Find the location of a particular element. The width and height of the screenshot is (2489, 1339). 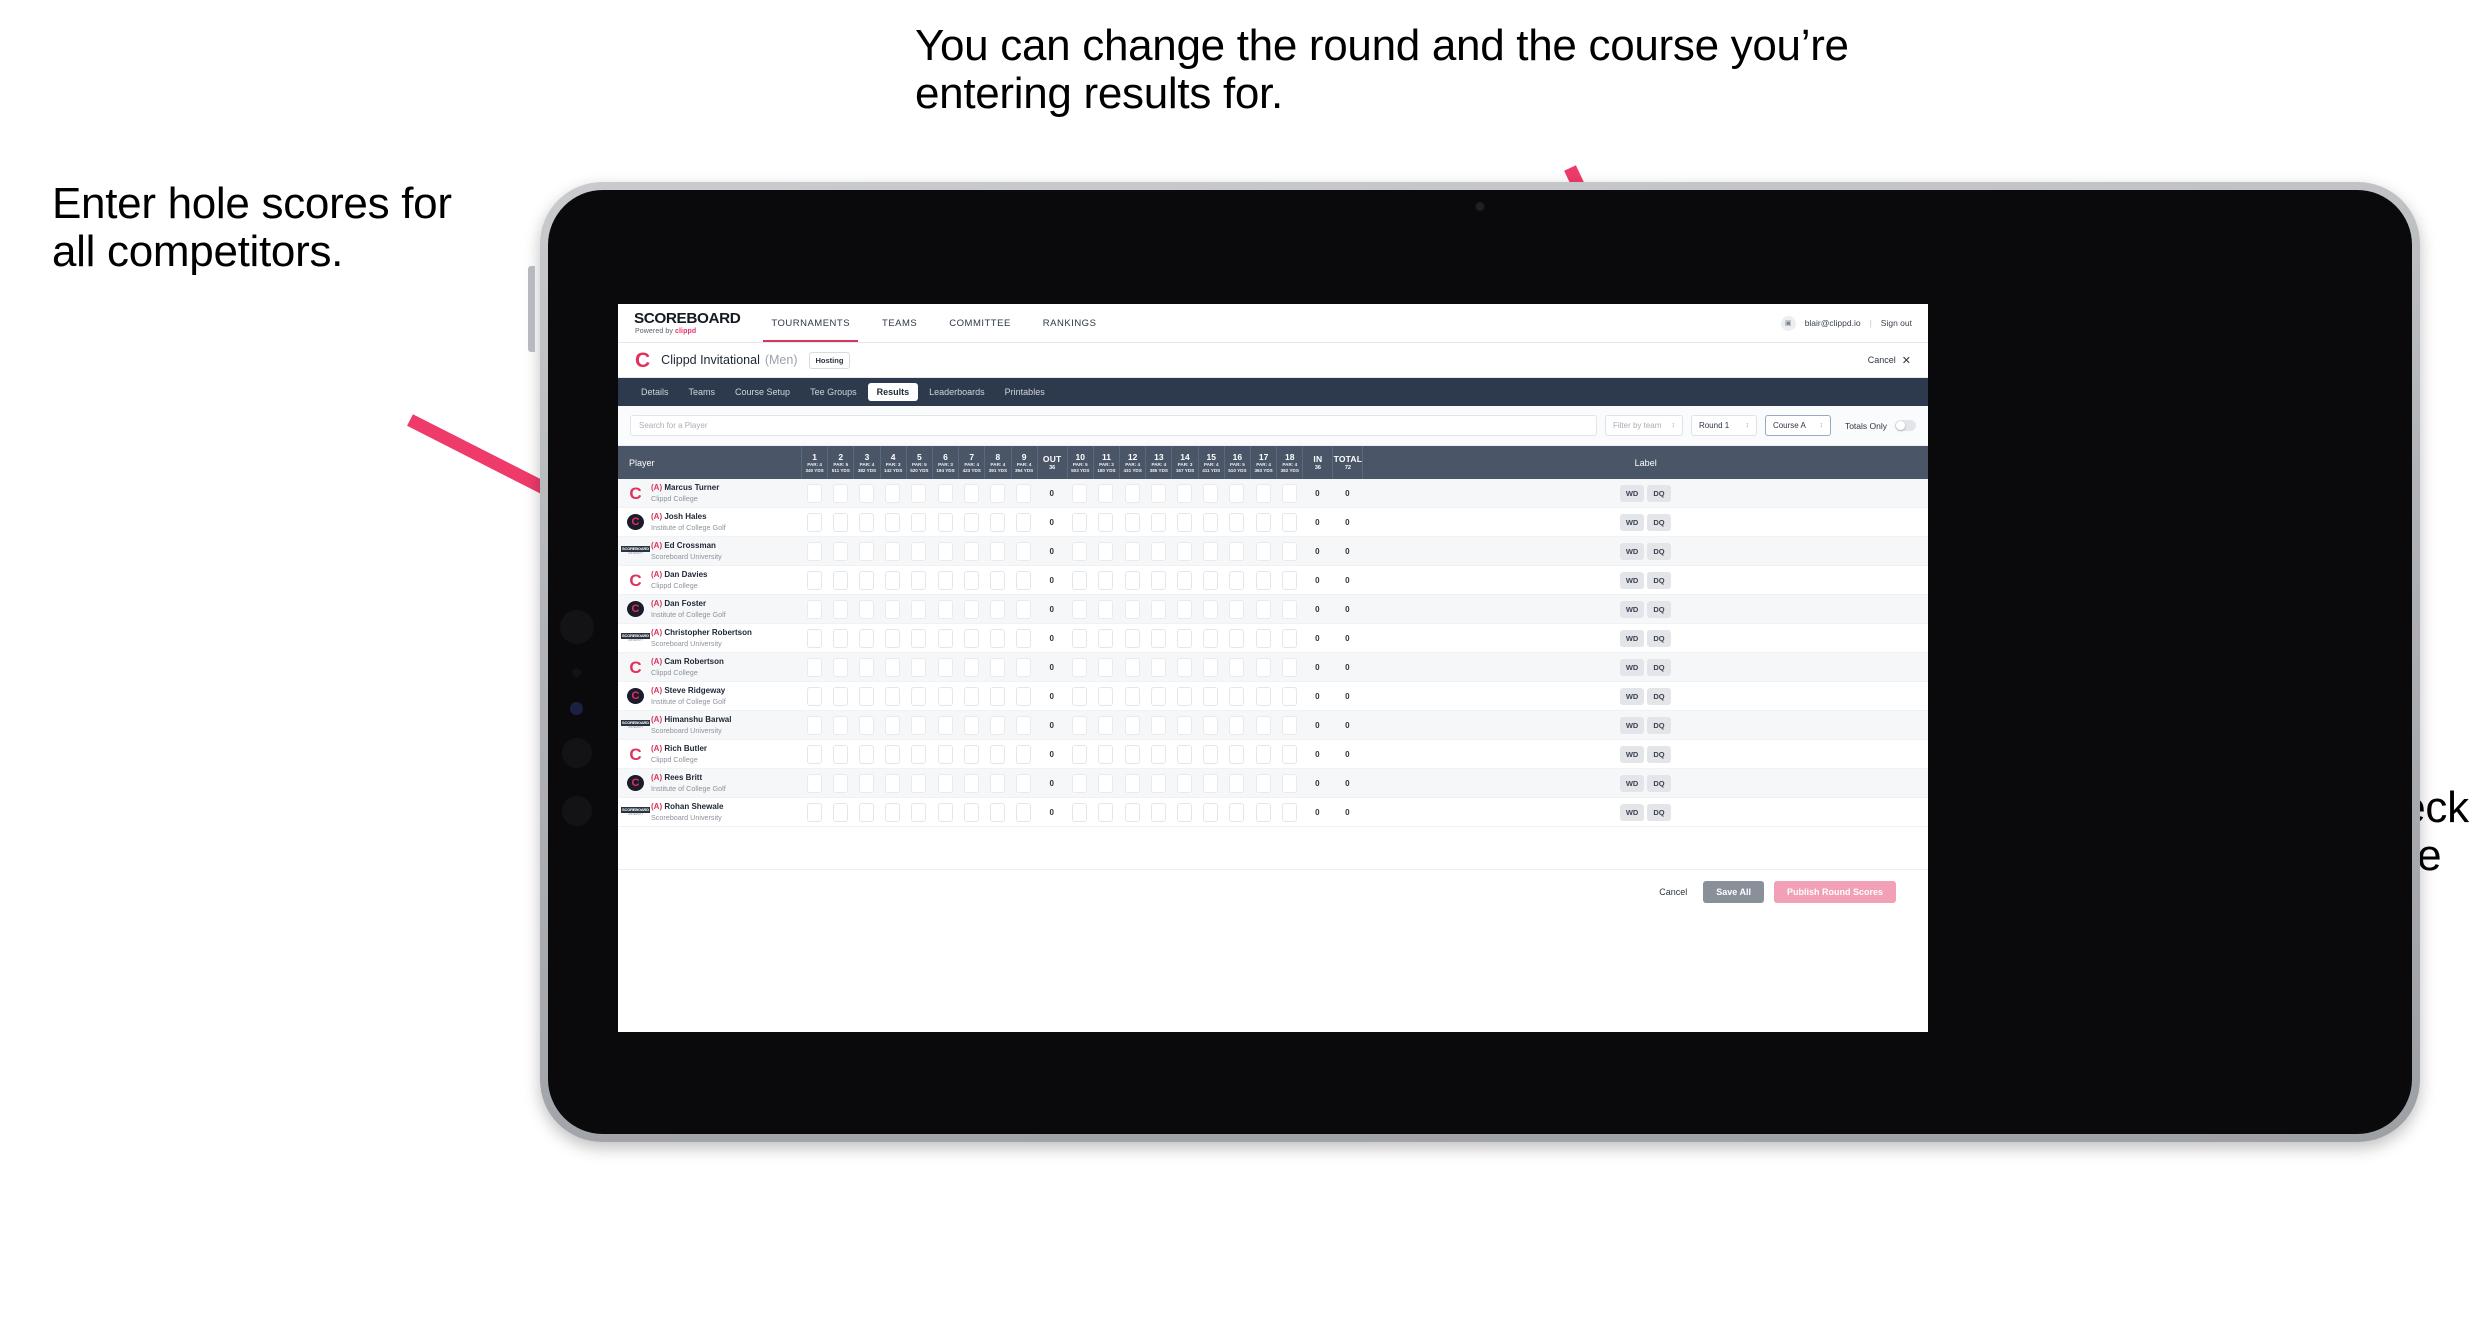

tab-tee-groups: Tee Groups is located at coordinates (833, 392).